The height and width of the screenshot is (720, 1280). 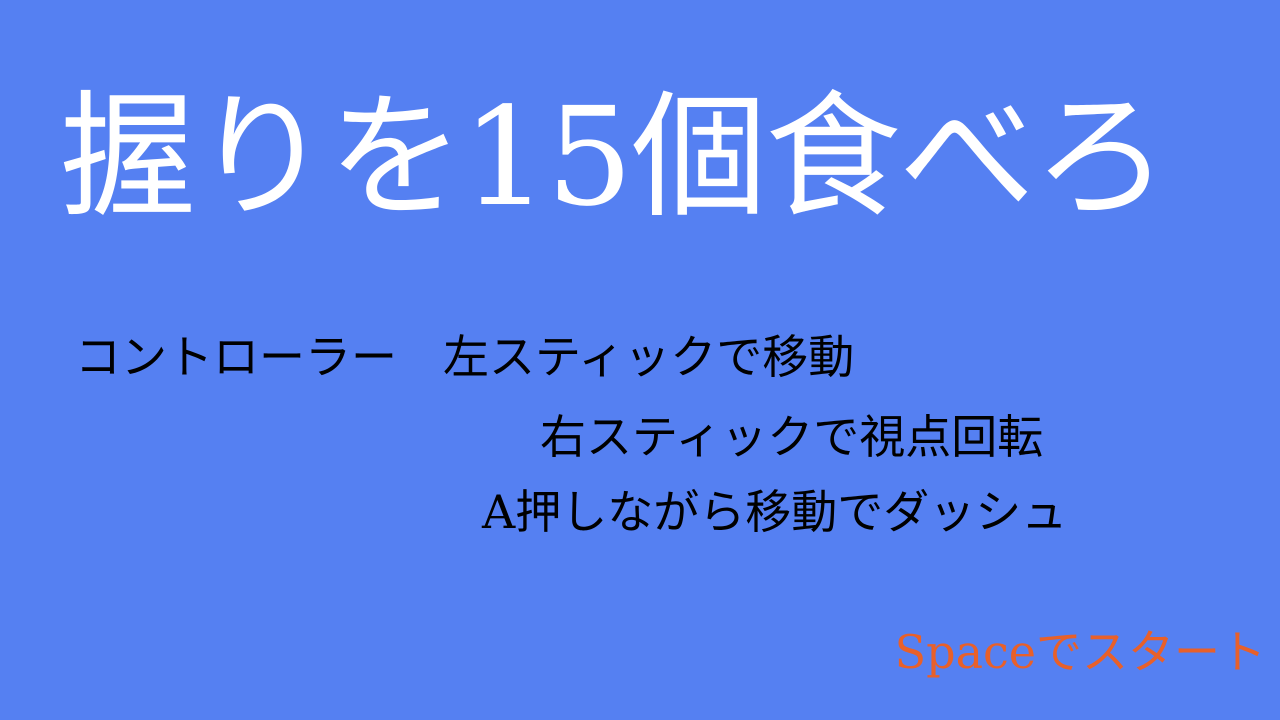 What do you see at coordinates (1080, 652) in the screenshot?
I see `start-prompt: Spaceでスタート` at bounding box center [1080, 652].